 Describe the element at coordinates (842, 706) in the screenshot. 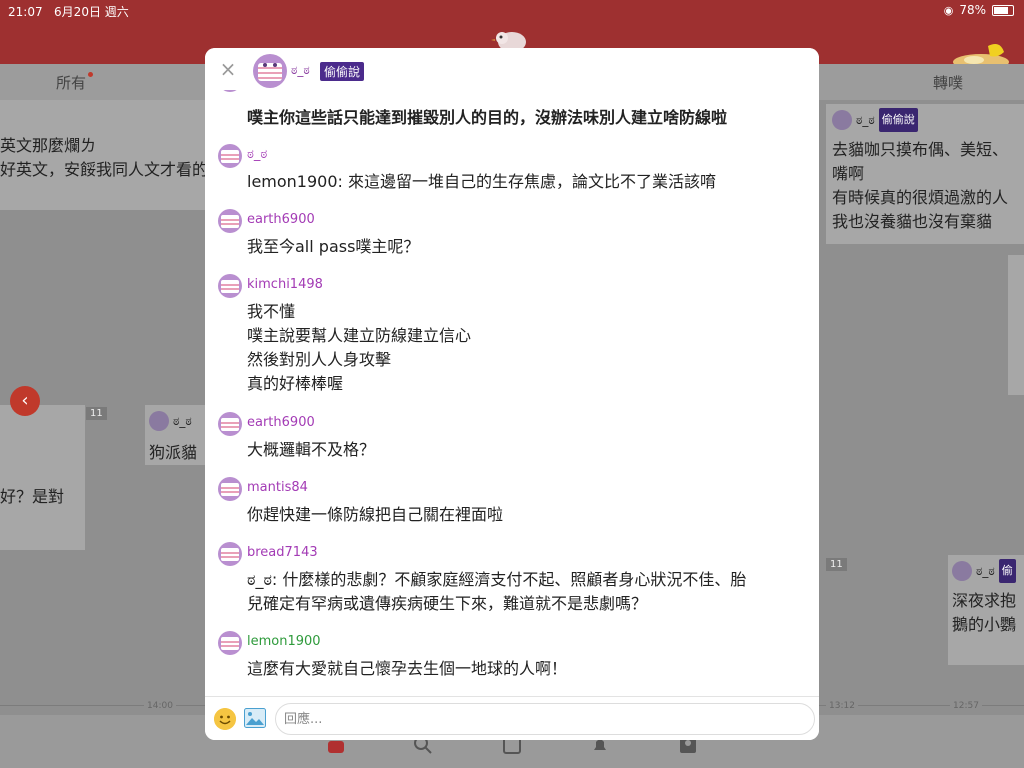

I see `time-marker: 13:12` at that location.